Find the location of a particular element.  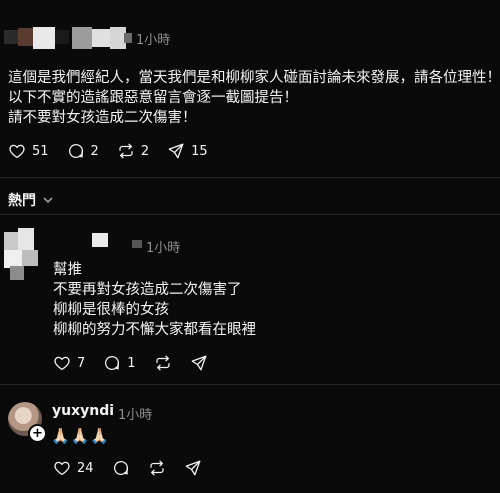

sort-label: 熱門 is located at coordinates (22, 201).